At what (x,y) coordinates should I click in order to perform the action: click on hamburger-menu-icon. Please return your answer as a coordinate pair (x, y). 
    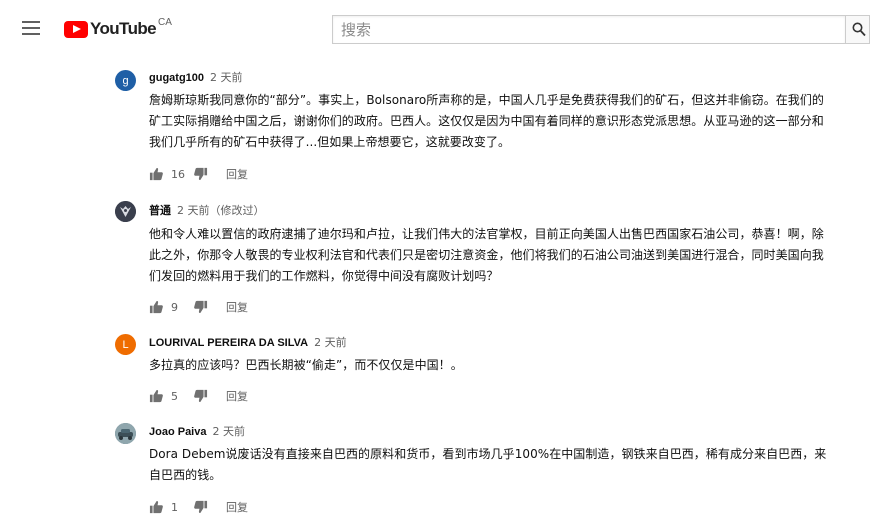
    Looking at the image, I should click on (31, 28).